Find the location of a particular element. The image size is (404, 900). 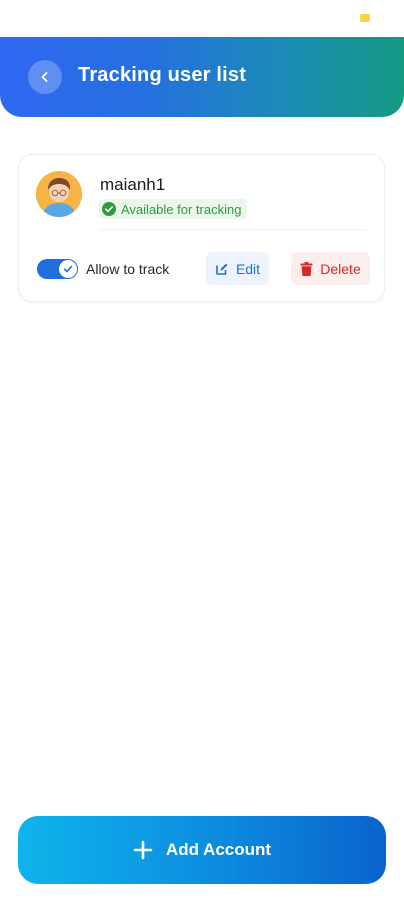

battery-icon is located at coordinates (365, 18).